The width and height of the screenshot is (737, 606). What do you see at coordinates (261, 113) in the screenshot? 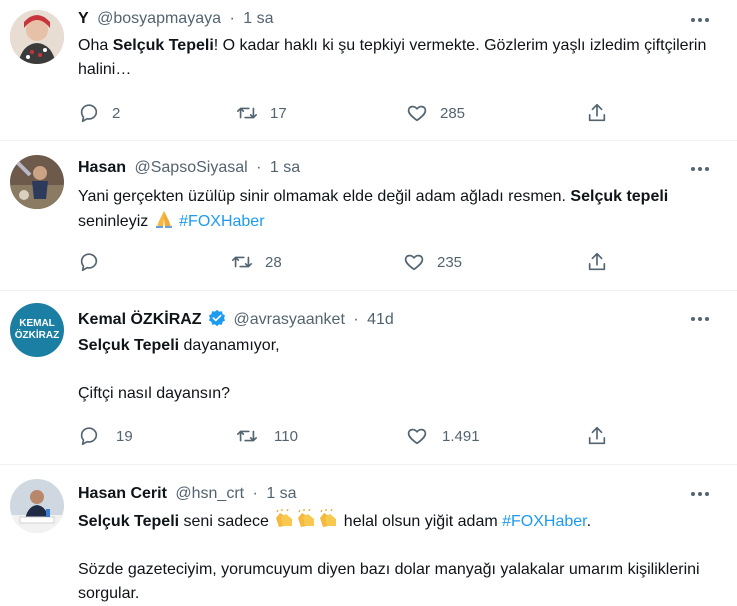
I see `retweet-button: 17` at bounding box center [261, 113].